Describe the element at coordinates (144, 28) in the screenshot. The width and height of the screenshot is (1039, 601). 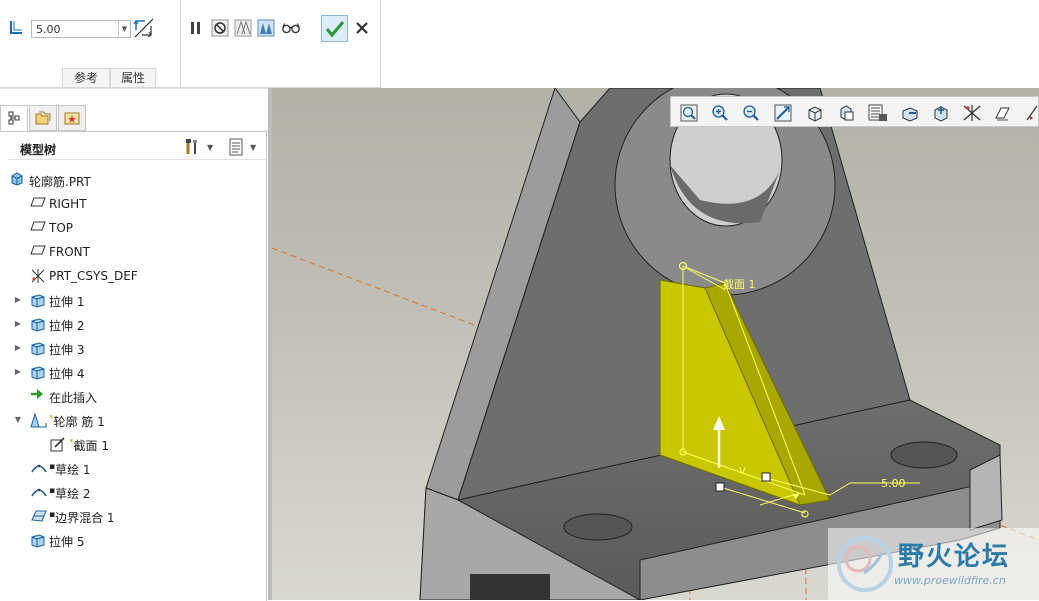
I see `flip-direction-icon` at that location.